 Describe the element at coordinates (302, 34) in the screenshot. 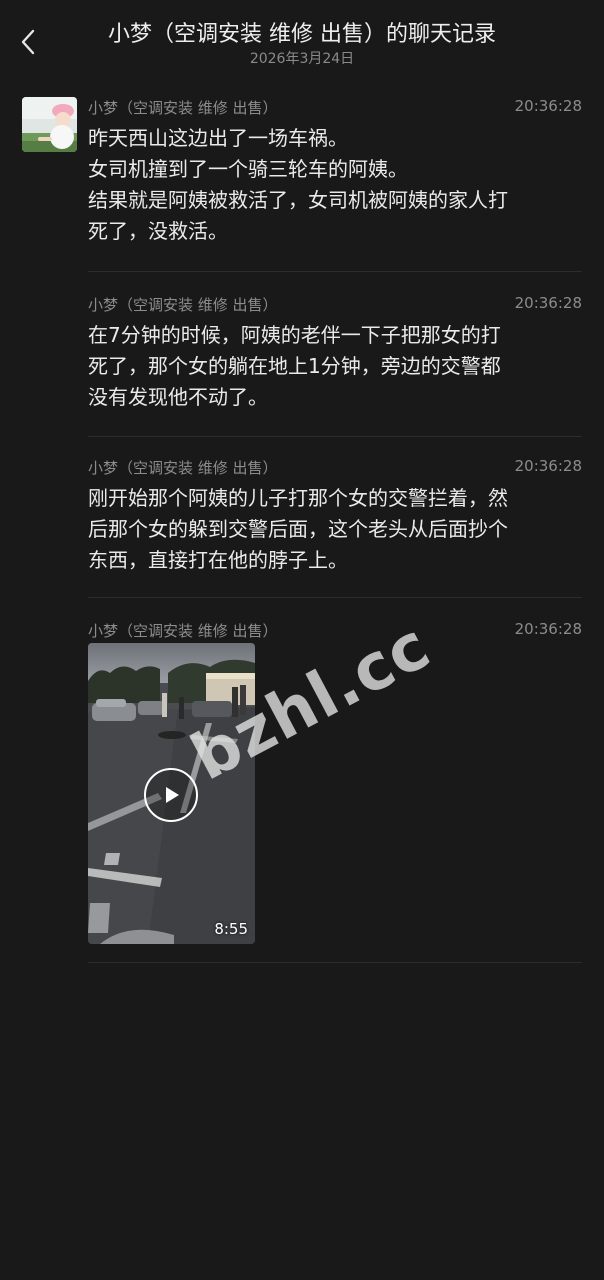

I see `page-title: 小梦（空调安装 维修 出售）的聊天记录` at that location.